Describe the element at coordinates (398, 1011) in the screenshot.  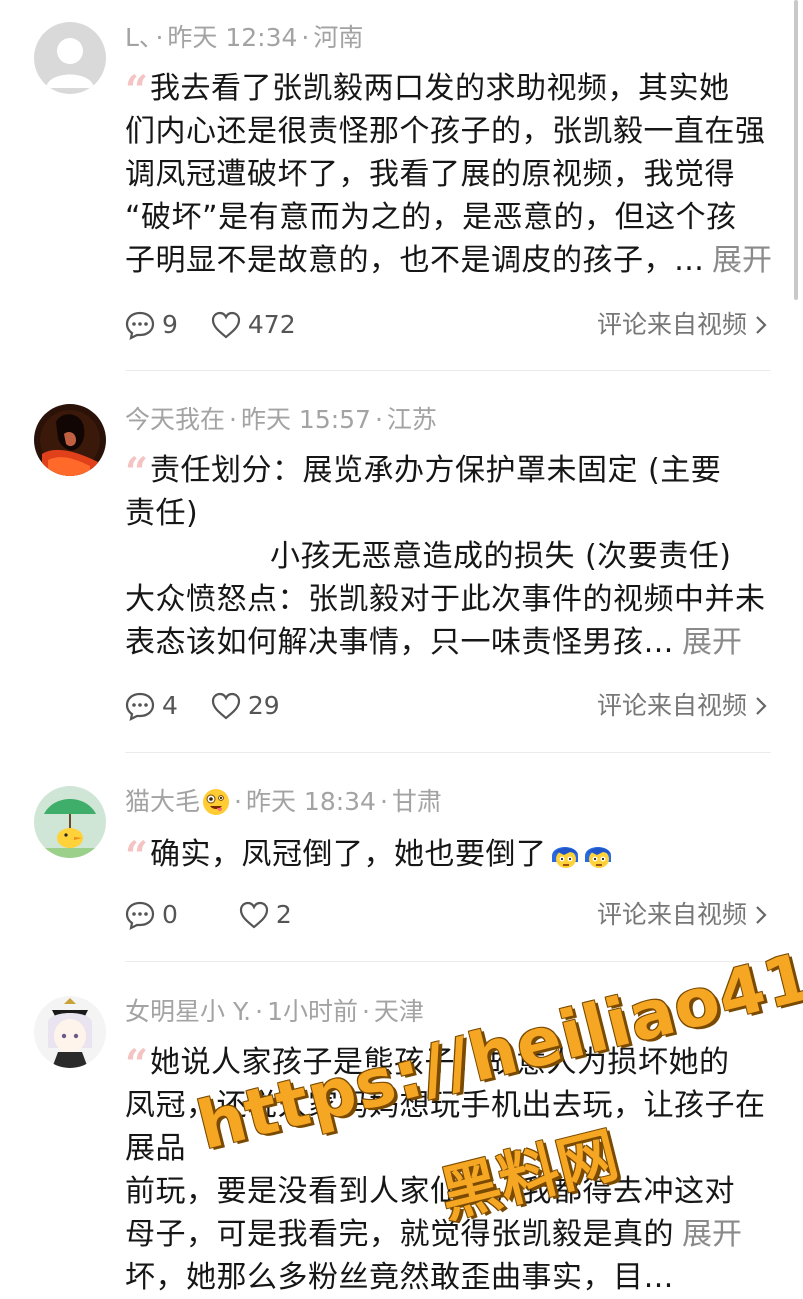
I see `comment-location: 天津` at that location.